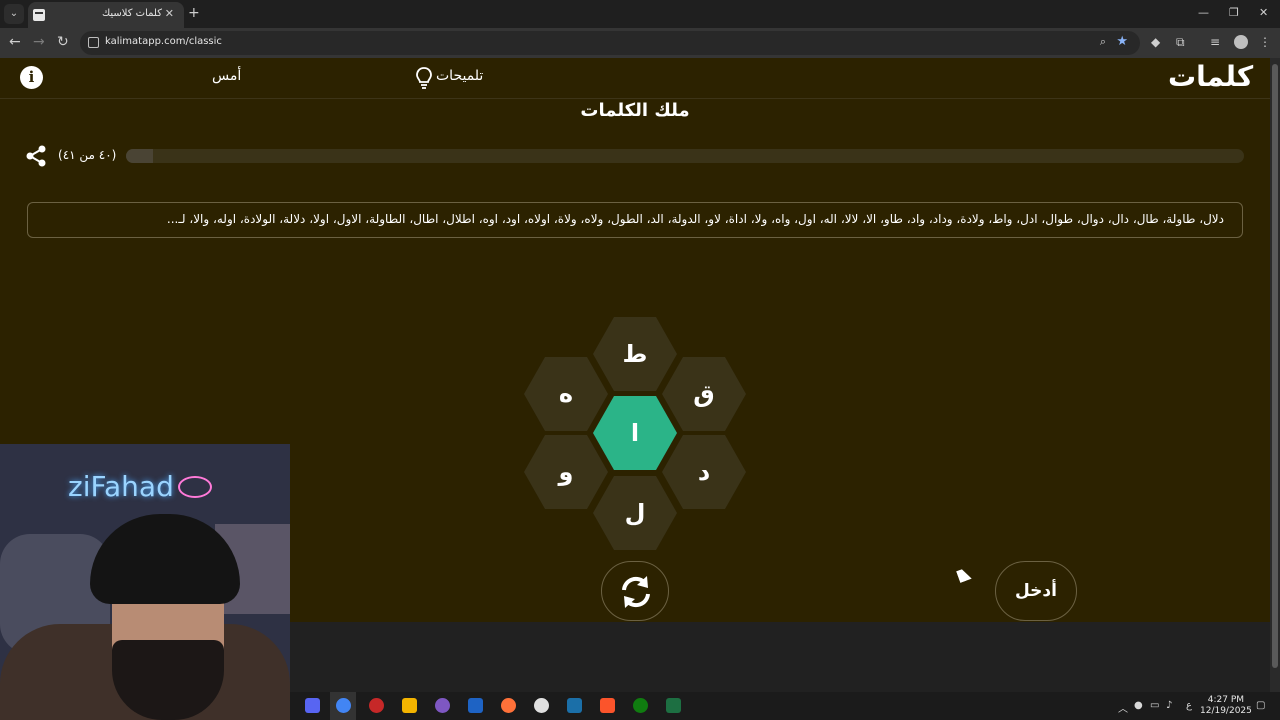  What do you see at coordinates (63, 42) in the screenshot?
I see `reload-icon: ↻` at bounding box center [63, 42].